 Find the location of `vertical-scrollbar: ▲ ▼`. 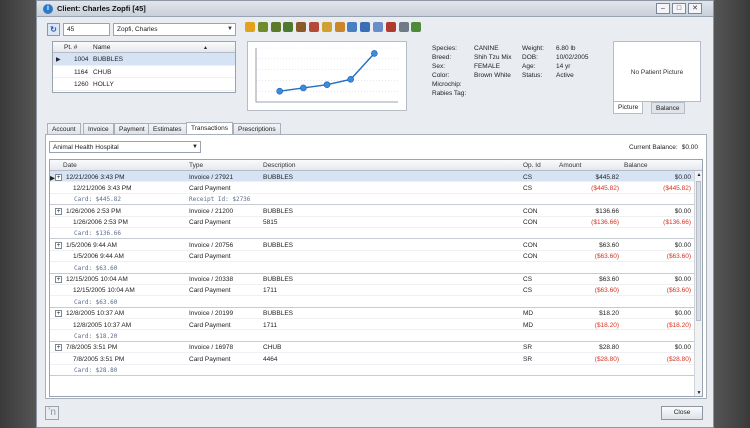

vertical-scrollbar: ▲ ▼ is located at coordinates (698, 283).